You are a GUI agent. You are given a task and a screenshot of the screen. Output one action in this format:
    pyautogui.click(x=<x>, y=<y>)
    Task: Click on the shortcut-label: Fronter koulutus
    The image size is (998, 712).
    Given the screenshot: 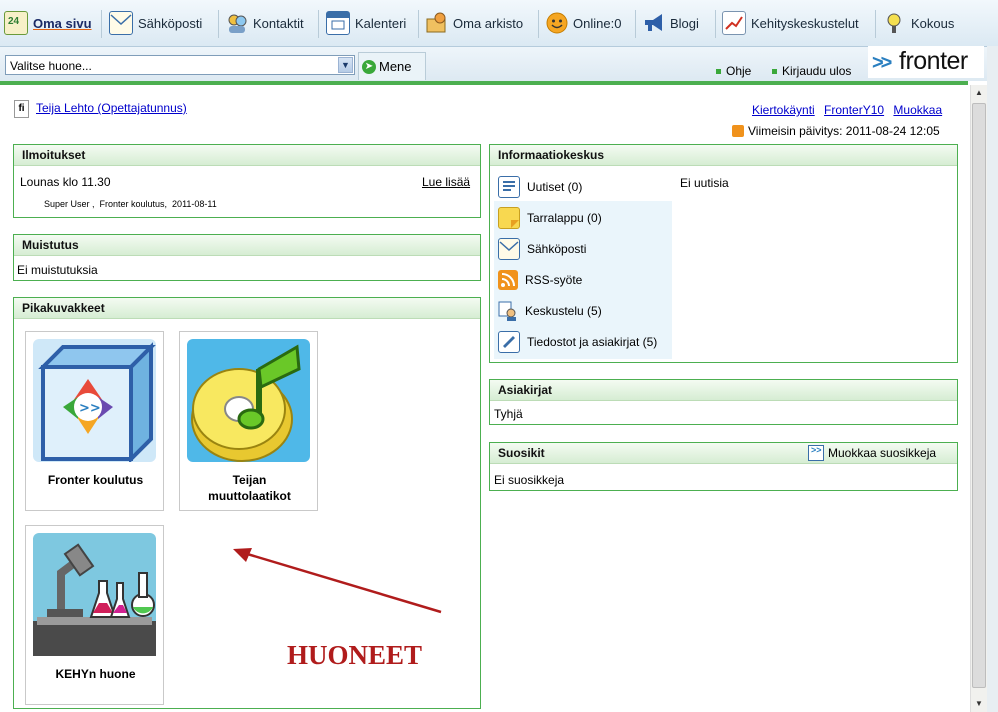 What is the action you would take?
    pyautogui.click(x=95, y=480)
    